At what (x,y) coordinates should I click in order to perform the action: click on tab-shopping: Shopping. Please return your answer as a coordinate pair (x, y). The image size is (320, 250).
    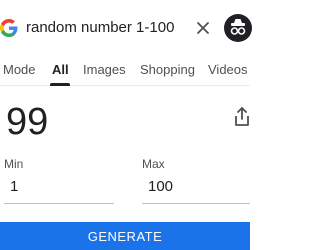
    Looking at the image, I should click on (167, 70).